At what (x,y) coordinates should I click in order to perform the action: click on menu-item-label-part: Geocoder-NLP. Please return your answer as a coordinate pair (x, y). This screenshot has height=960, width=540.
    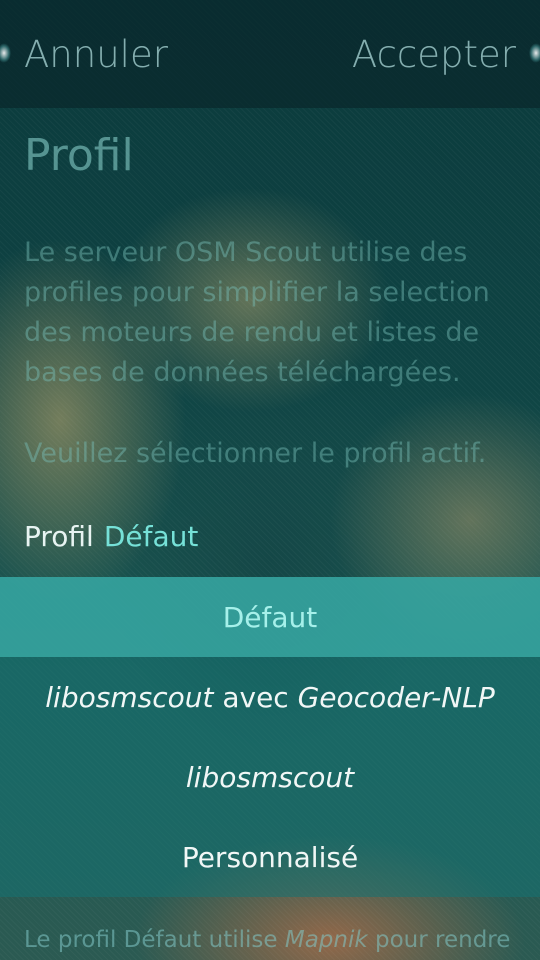
    Looking at the image, I should click on (396, 697).